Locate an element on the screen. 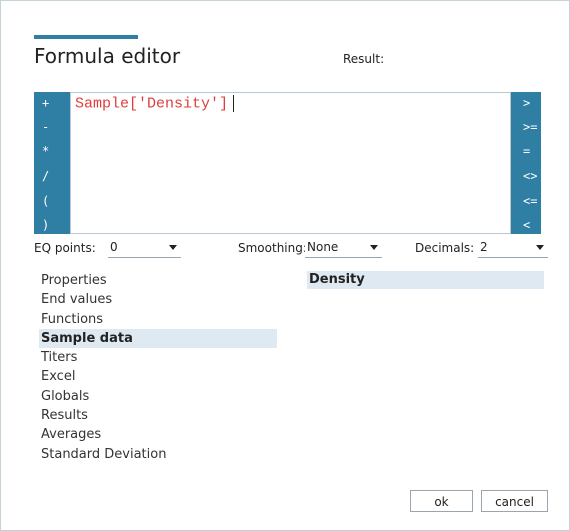 The width and height of the screenshot is (570, 531). category-item-properties: Properties is located at coordinates (158, 280).